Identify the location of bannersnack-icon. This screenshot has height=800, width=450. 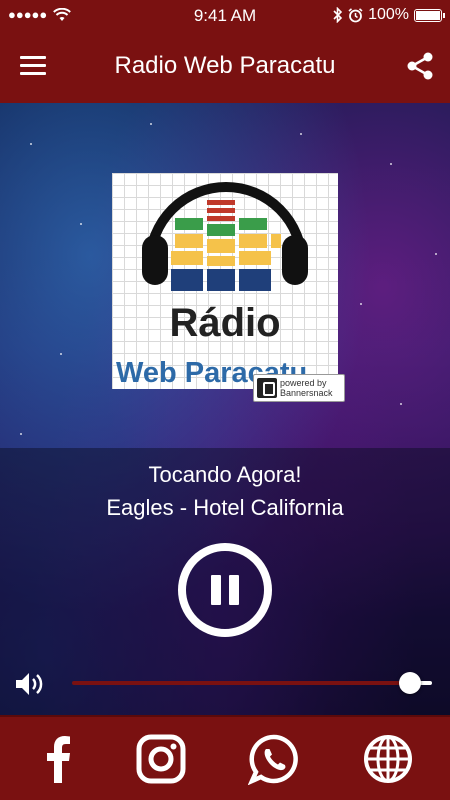
(267, 388).